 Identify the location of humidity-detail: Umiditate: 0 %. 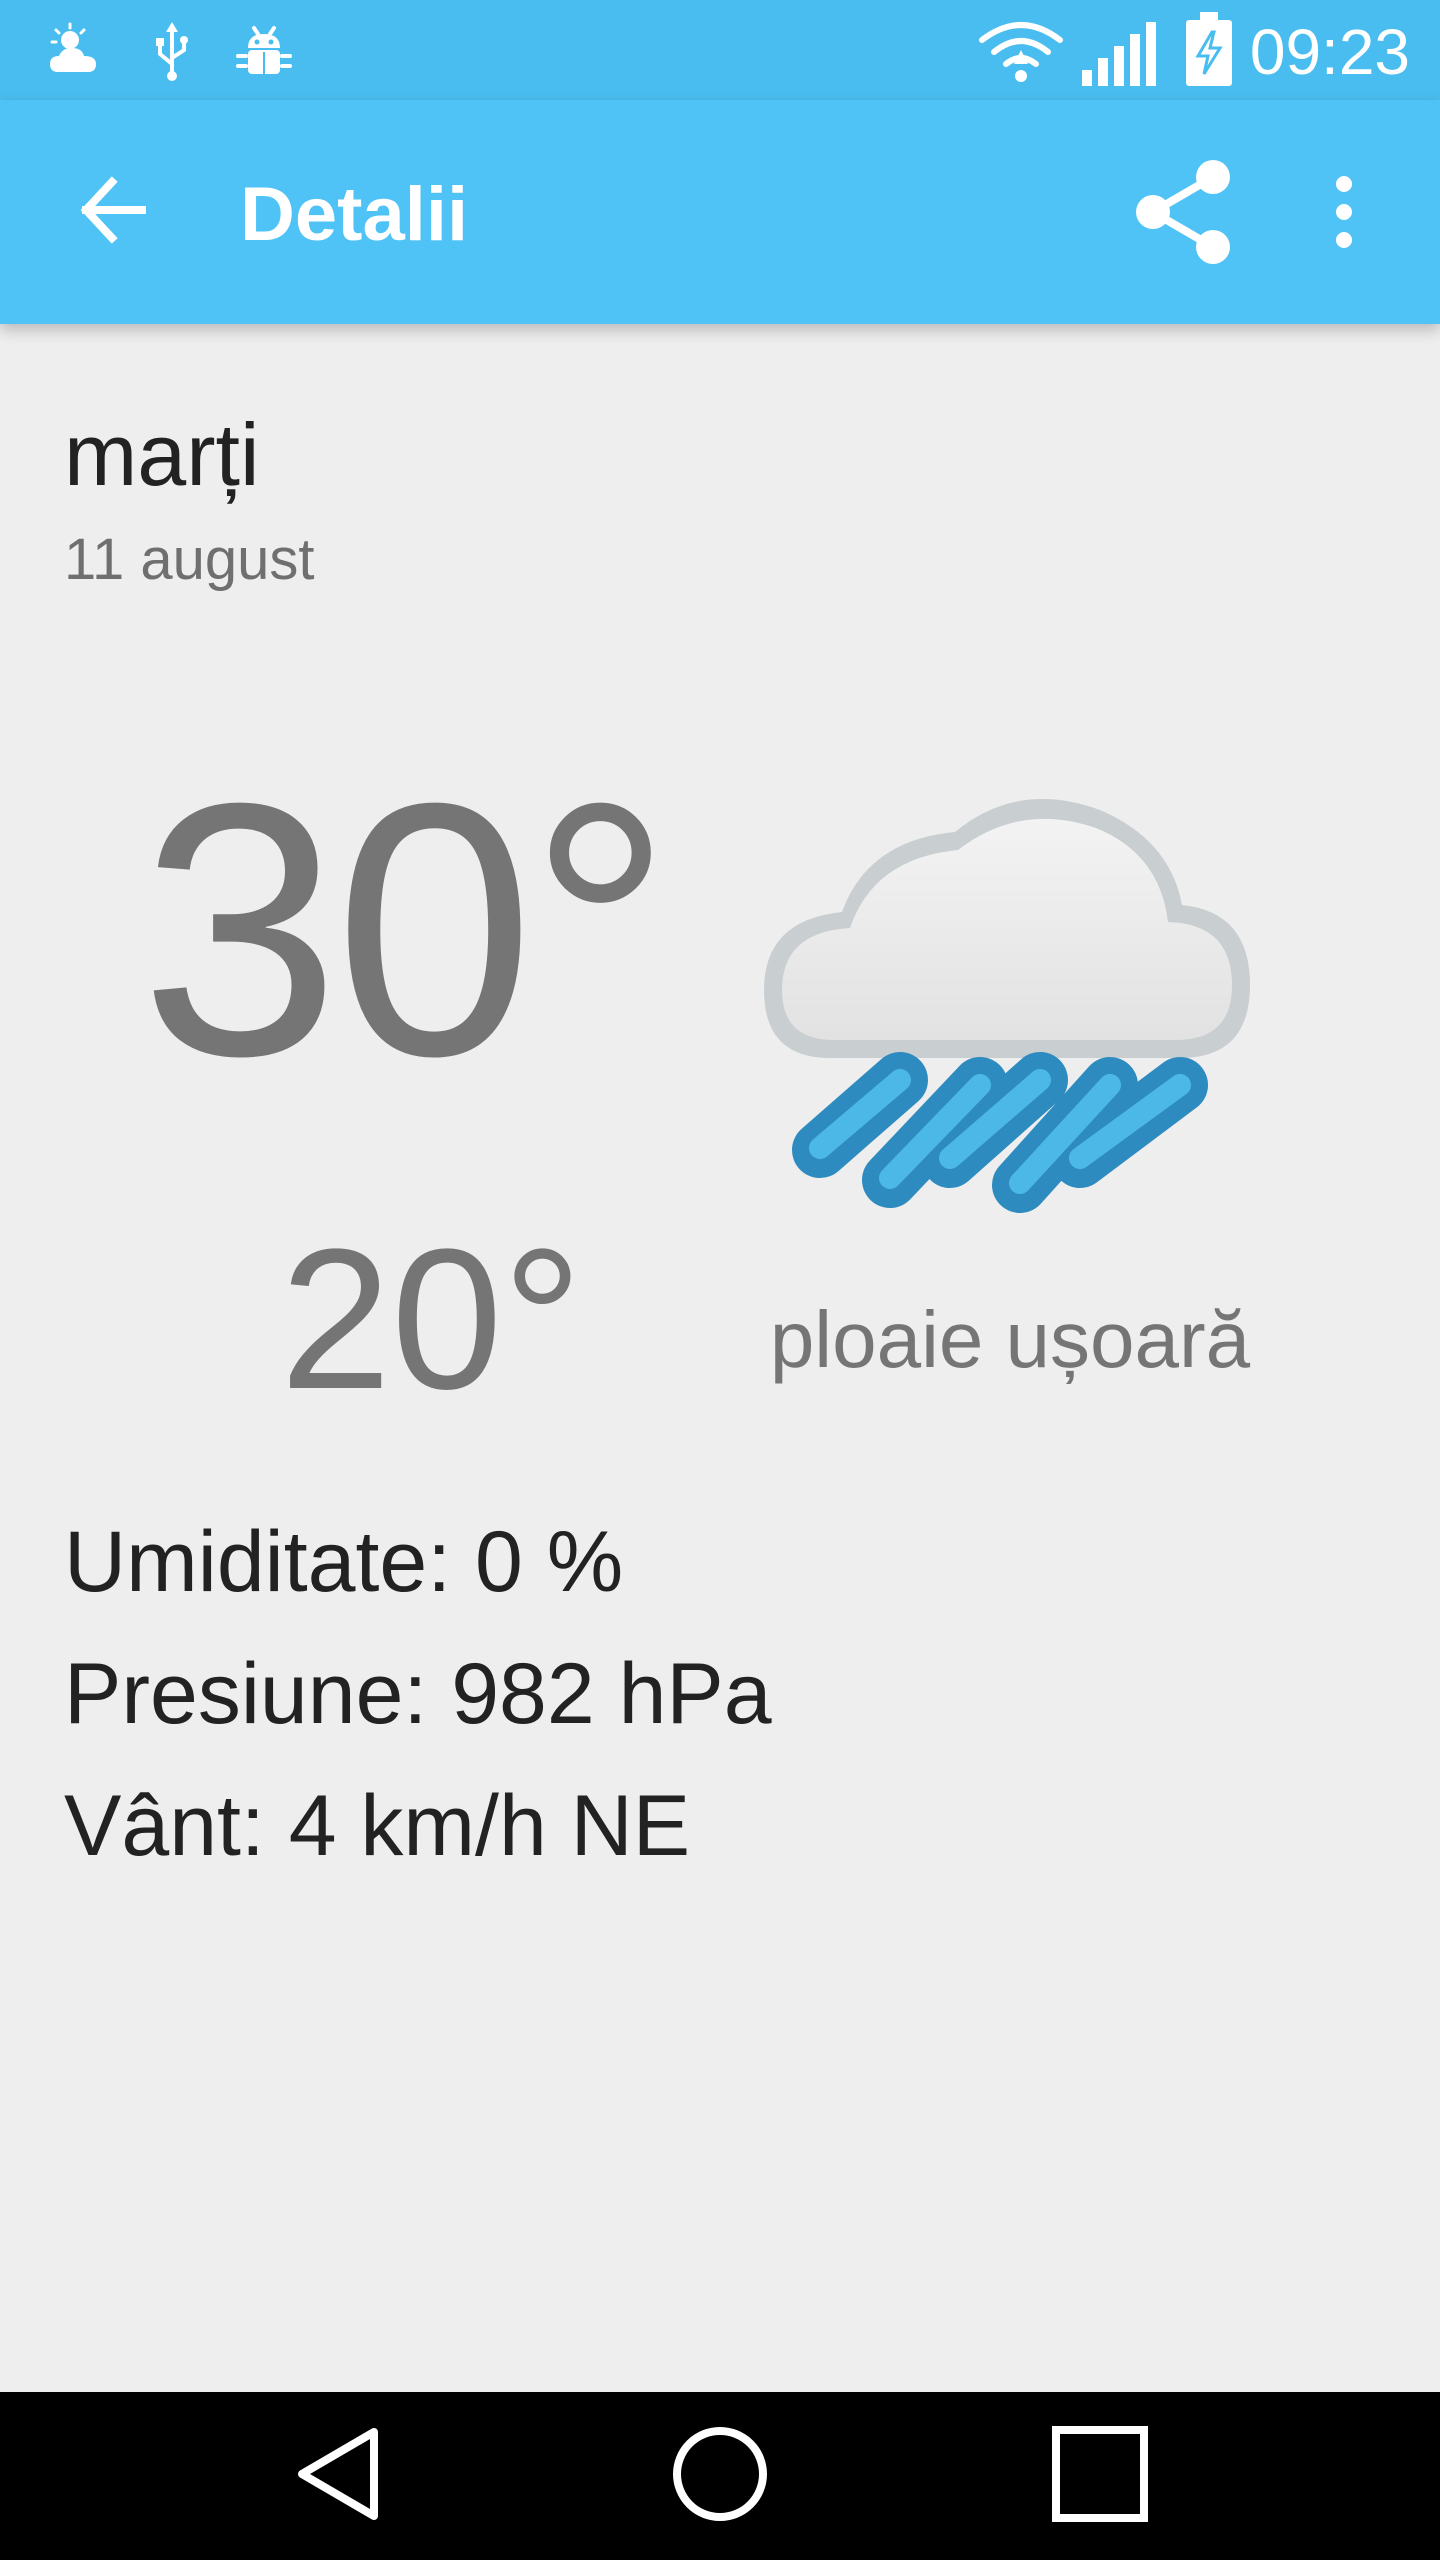
(344, 1562).